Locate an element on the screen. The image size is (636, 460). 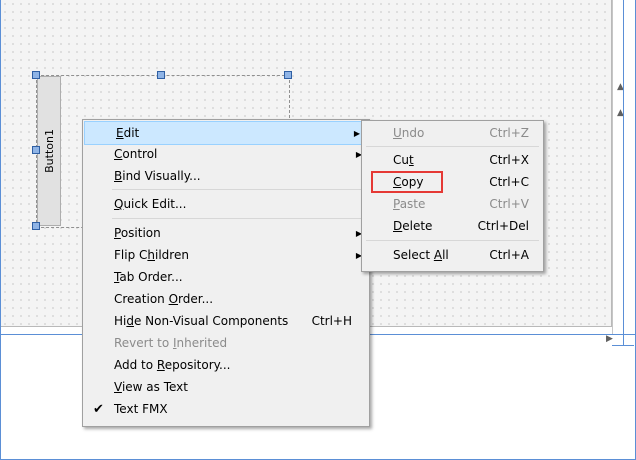
button1-control: Button1 is located at coordinates (49, 151).